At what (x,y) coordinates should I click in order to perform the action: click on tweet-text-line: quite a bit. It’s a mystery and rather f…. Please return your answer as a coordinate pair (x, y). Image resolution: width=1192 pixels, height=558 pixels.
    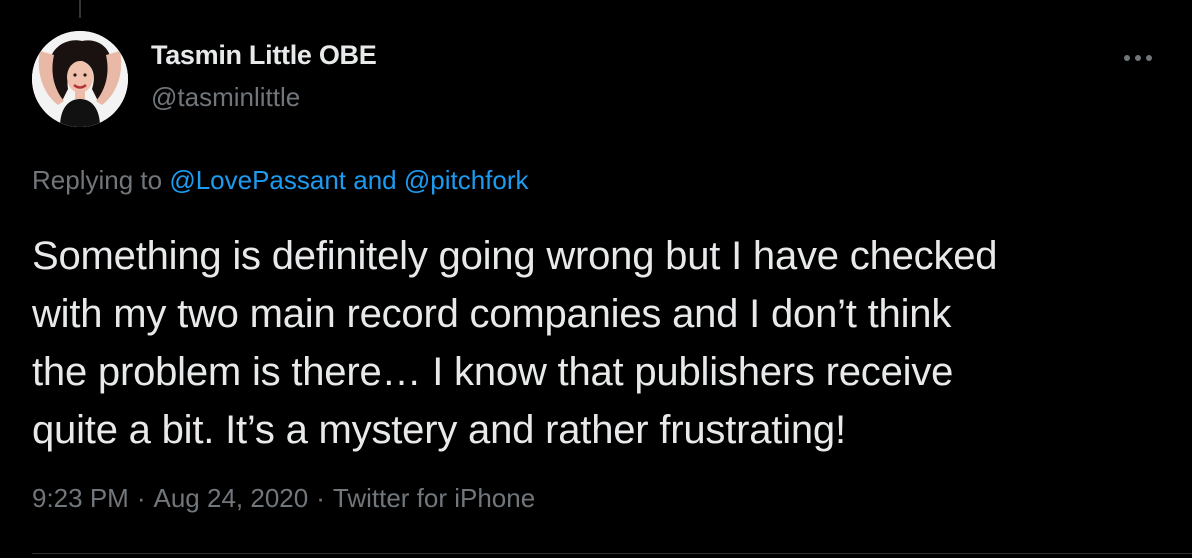
    Looking at the image, I should click on (439, 430).